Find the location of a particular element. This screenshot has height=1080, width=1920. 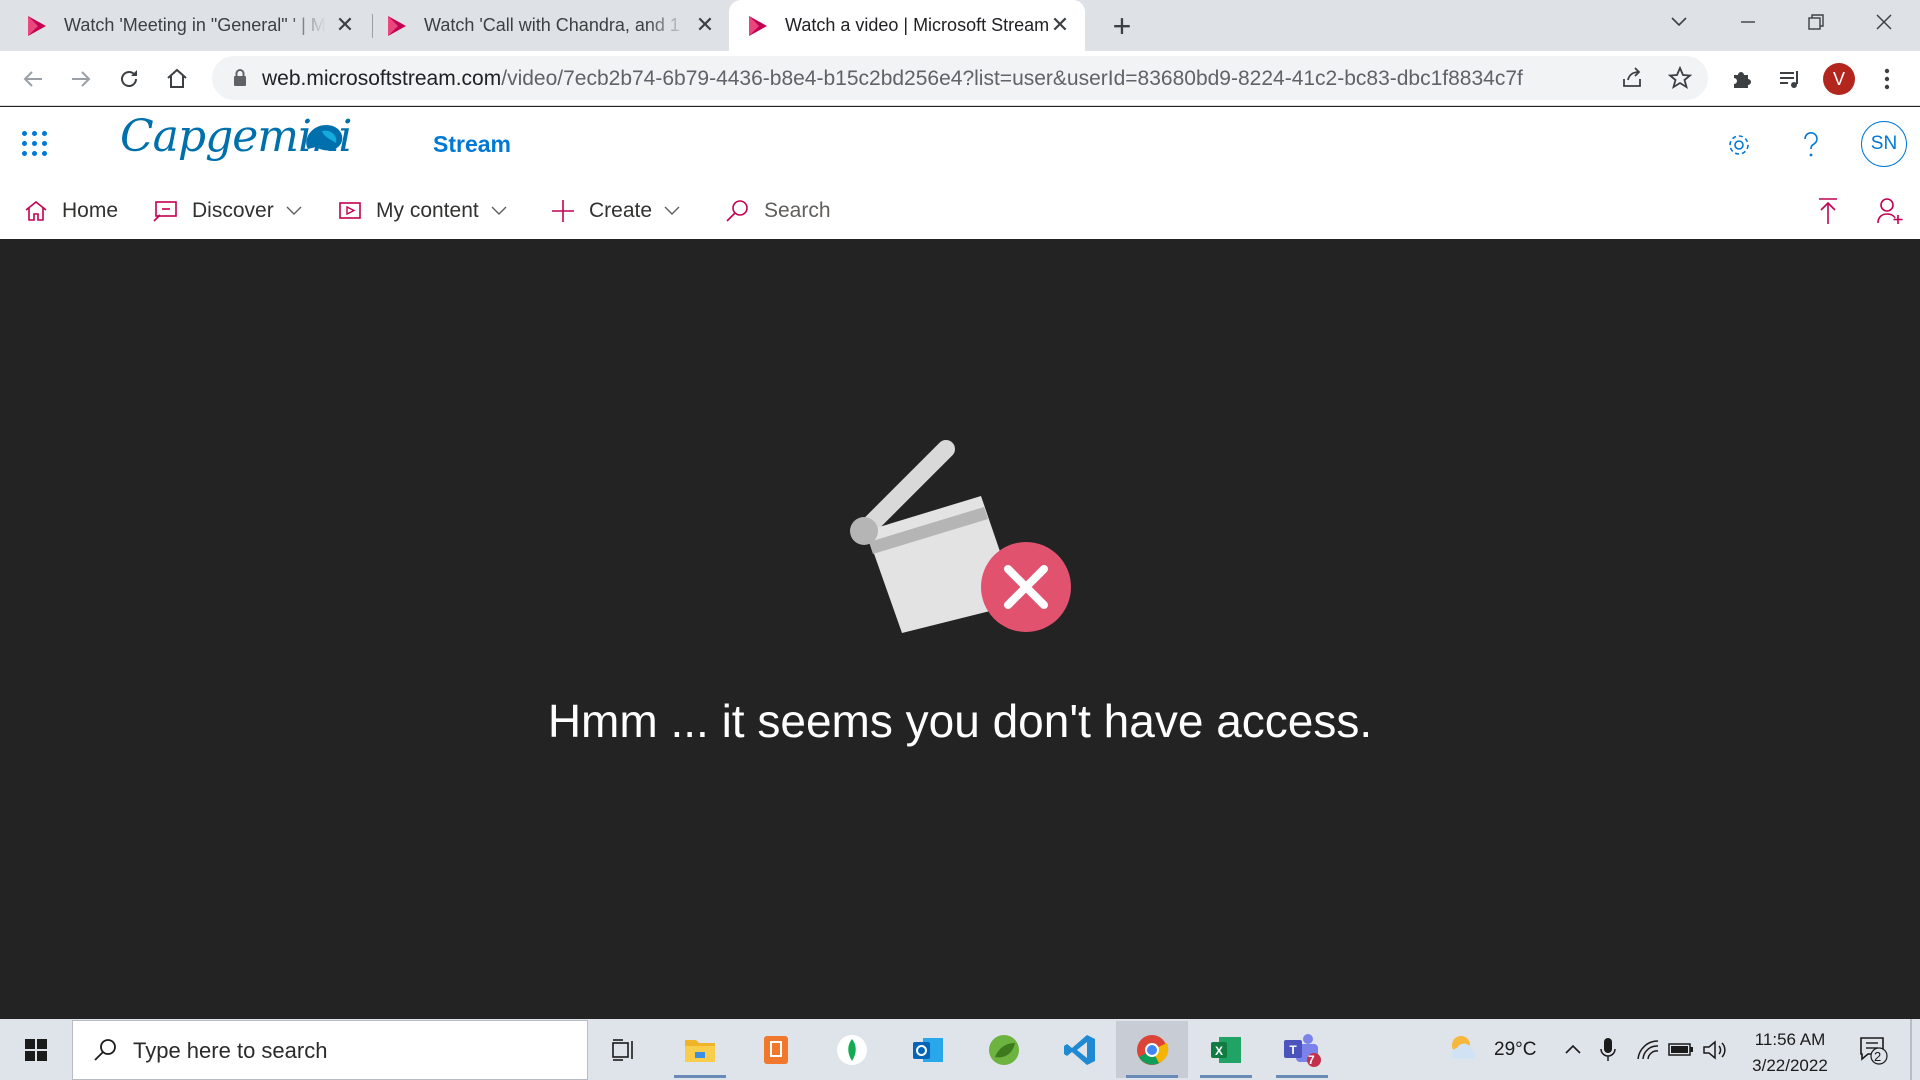

task-view-button is located at coordinates (624, 1049).